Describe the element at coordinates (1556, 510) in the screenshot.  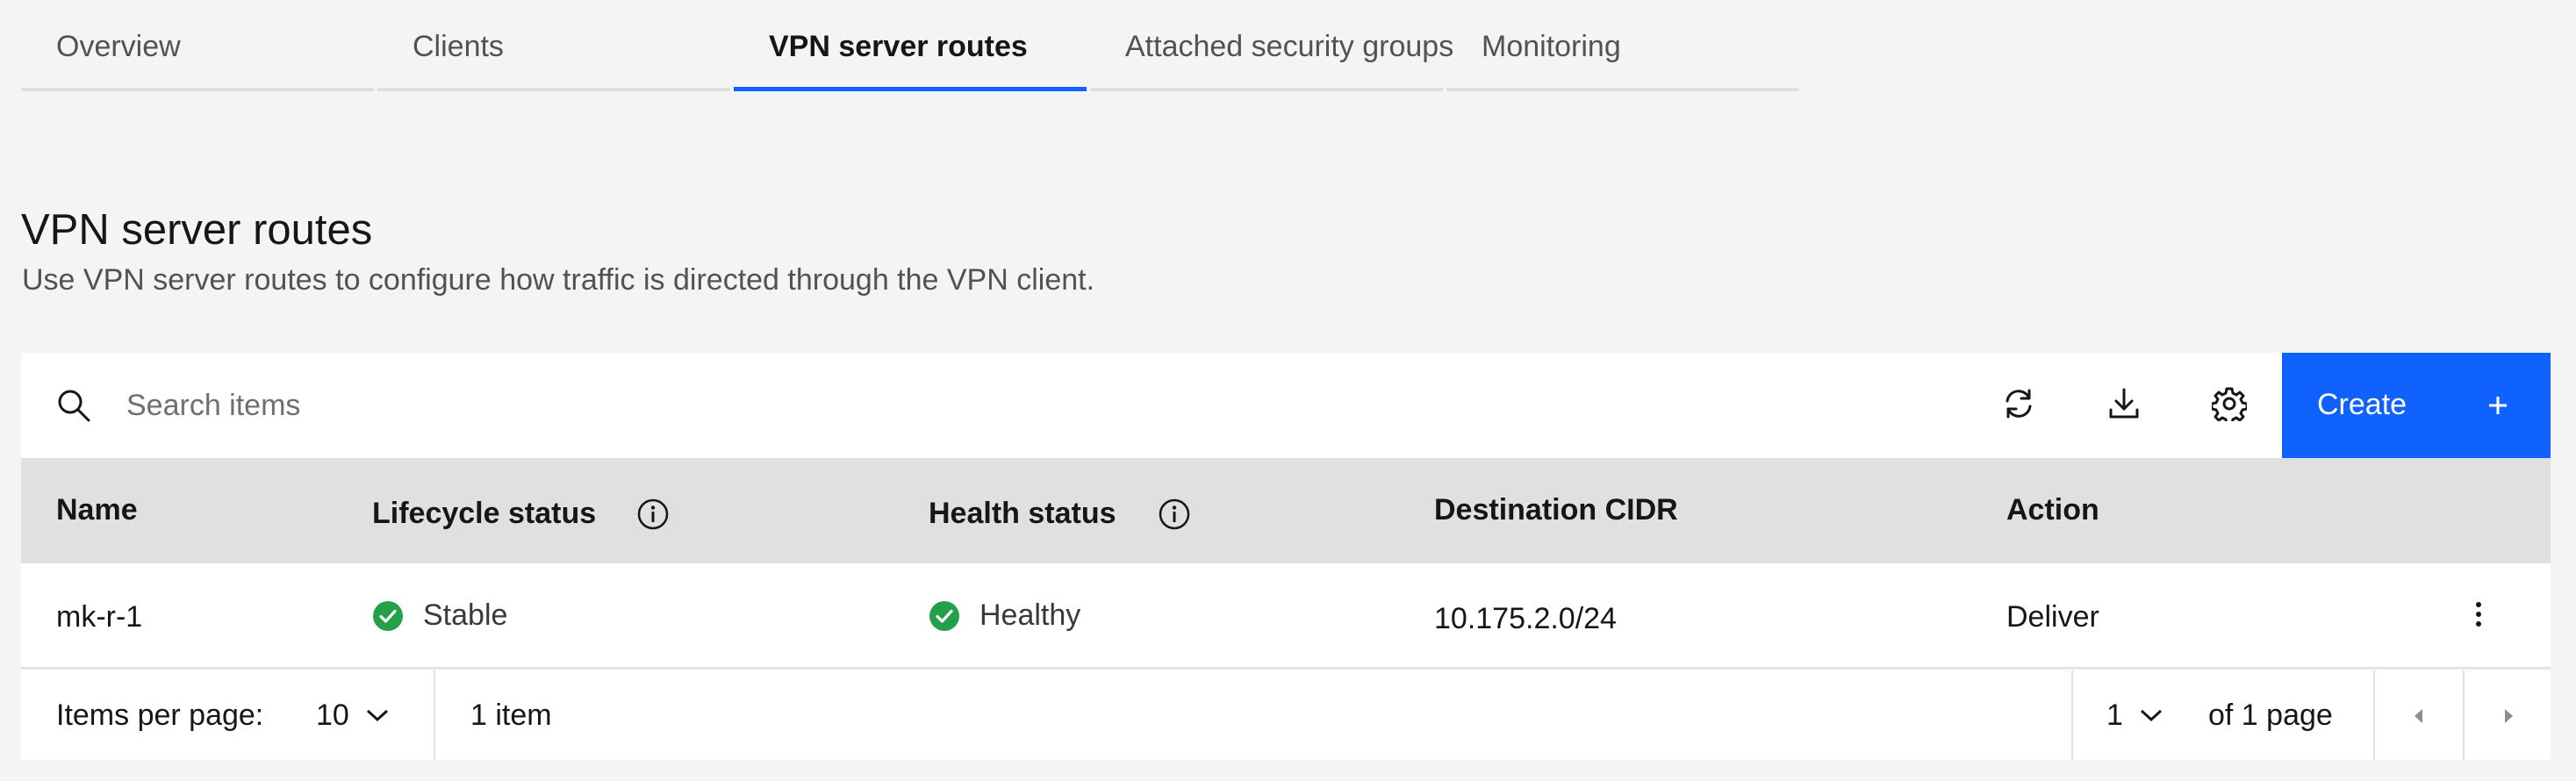
I see `column-header-cidr-label: Destination CIDR` at that location.